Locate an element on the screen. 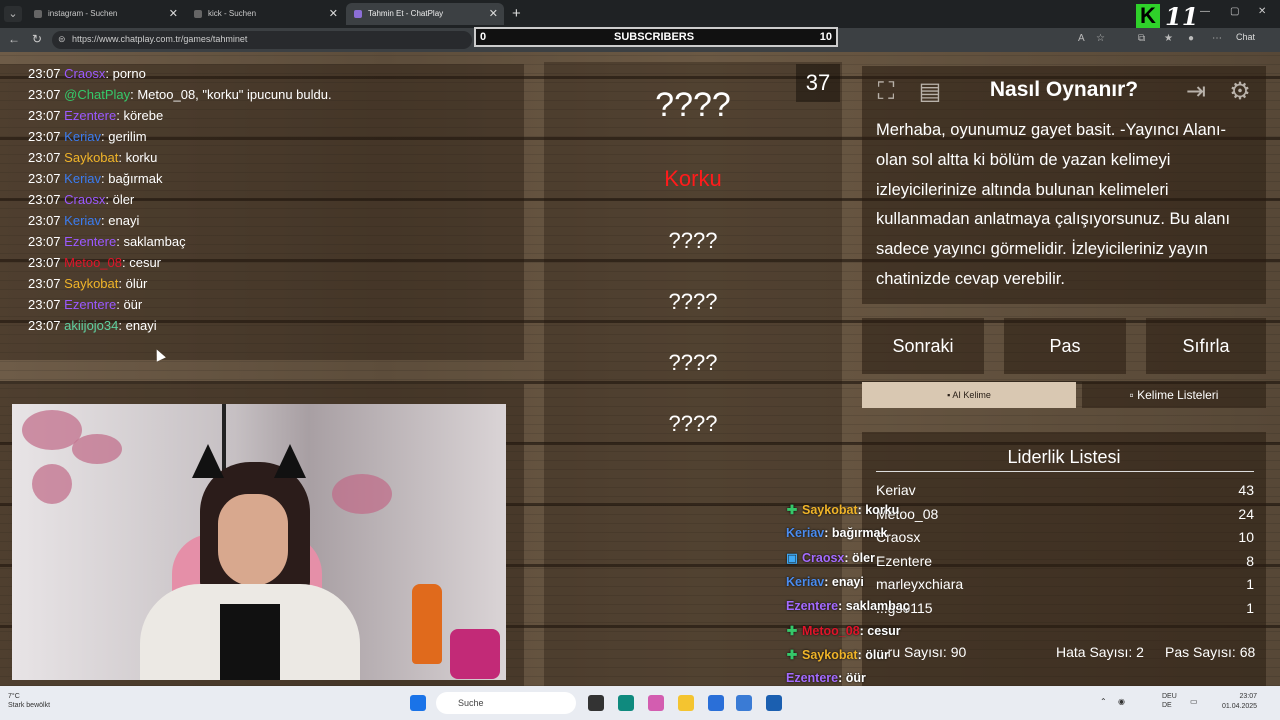  overlay-chat-message: ▣ Craosx: öler is located at coordinates (830, 557).